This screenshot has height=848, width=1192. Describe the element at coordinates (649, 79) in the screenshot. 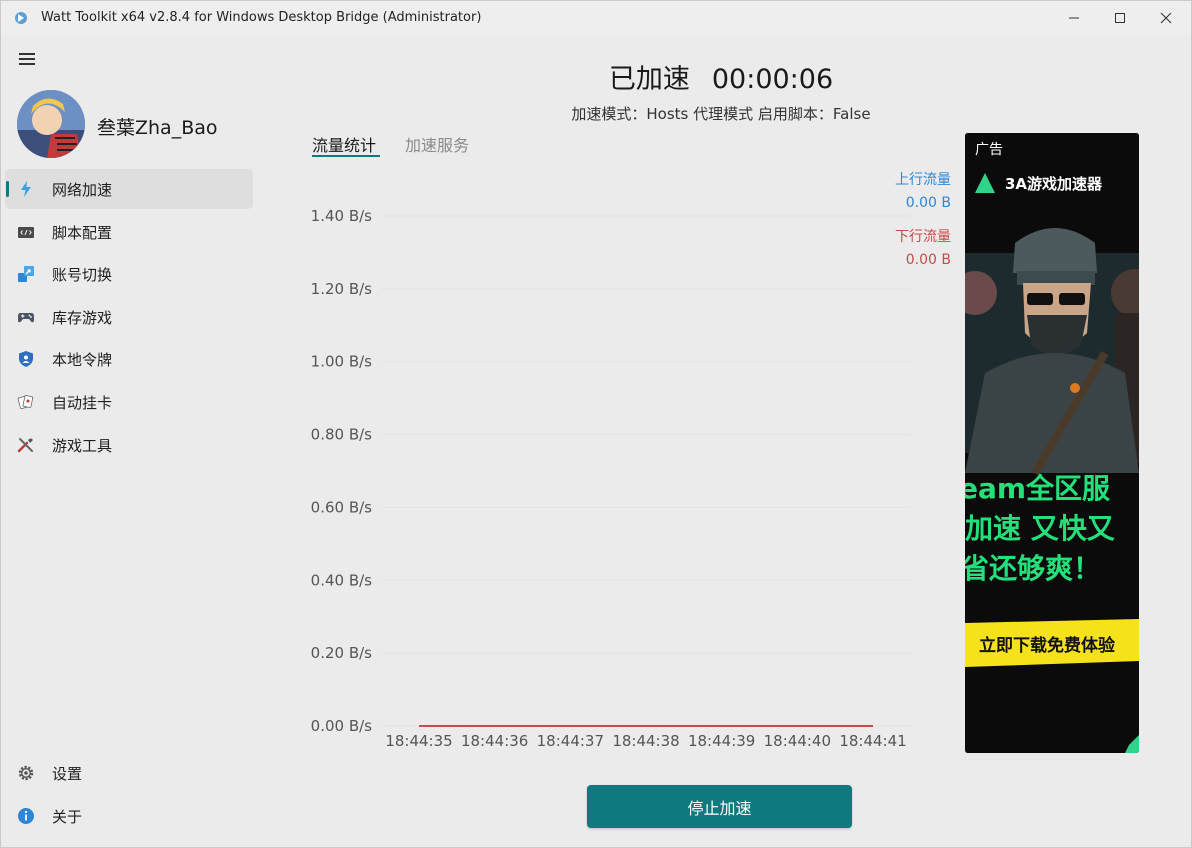

I see `accel-state: 已加速` at that location.